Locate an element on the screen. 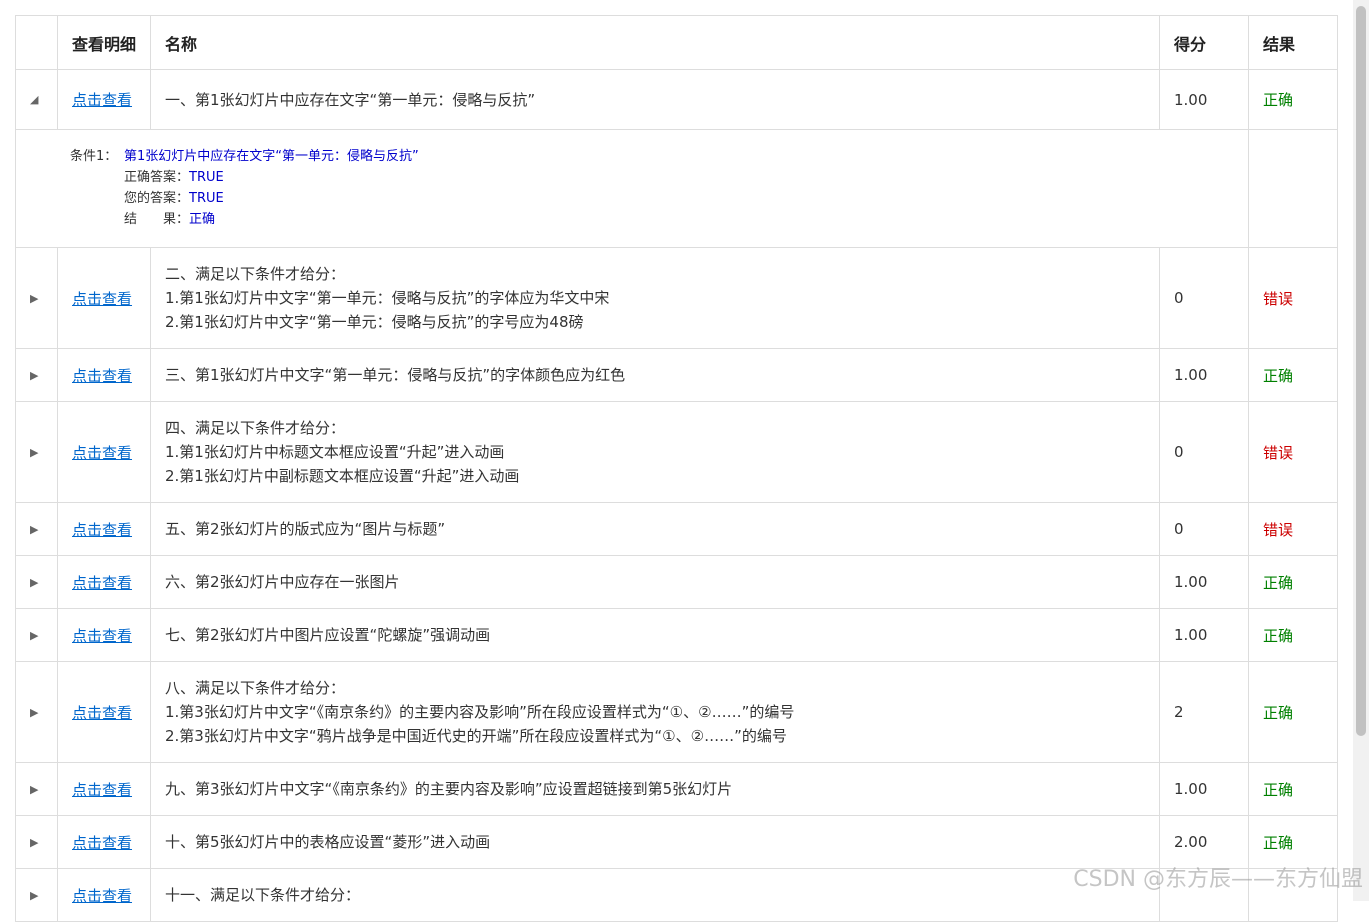 The image size is (1369, 922). row-name-line: 2.第1张幻灯片中文字“第一单元：侵略与反抗”的字号应为48磅 is located at coordinates (374, 322).